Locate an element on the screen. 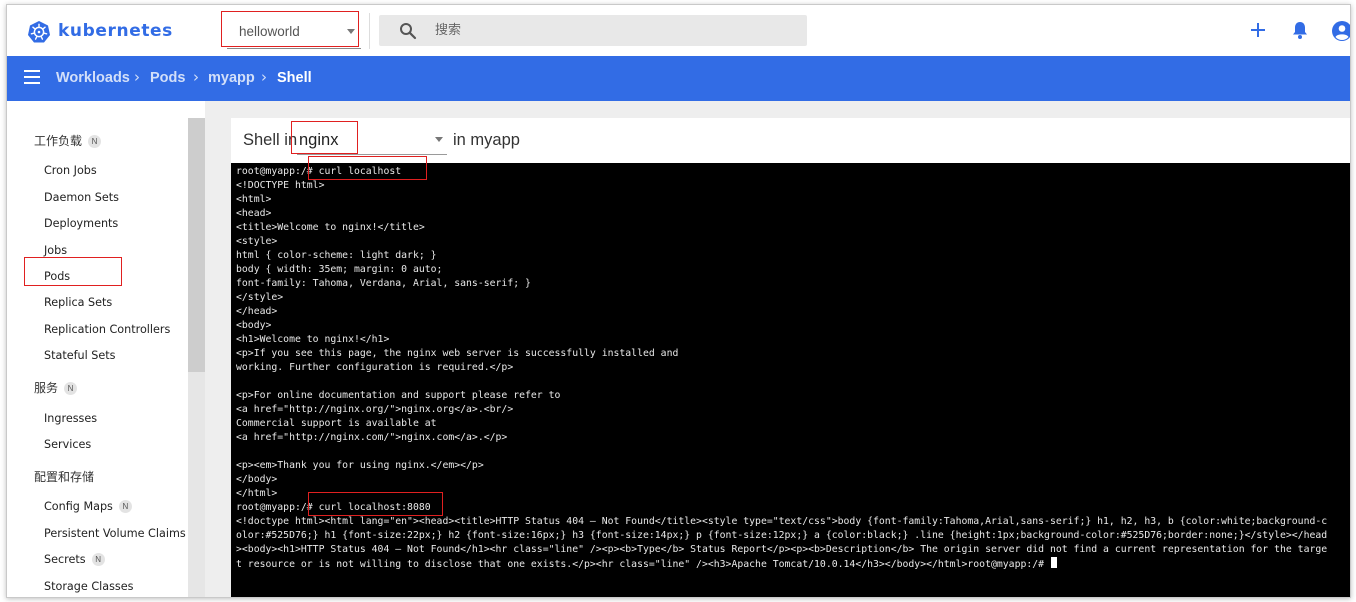  terminal-cursor is located at coordinates (1053, 562).